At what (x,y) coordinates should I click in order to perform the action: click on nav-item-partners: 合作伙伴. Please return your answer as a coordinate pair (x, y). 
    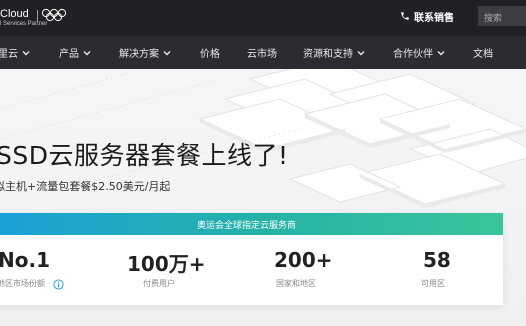
    Looking at the image, I should click on (419, 52).